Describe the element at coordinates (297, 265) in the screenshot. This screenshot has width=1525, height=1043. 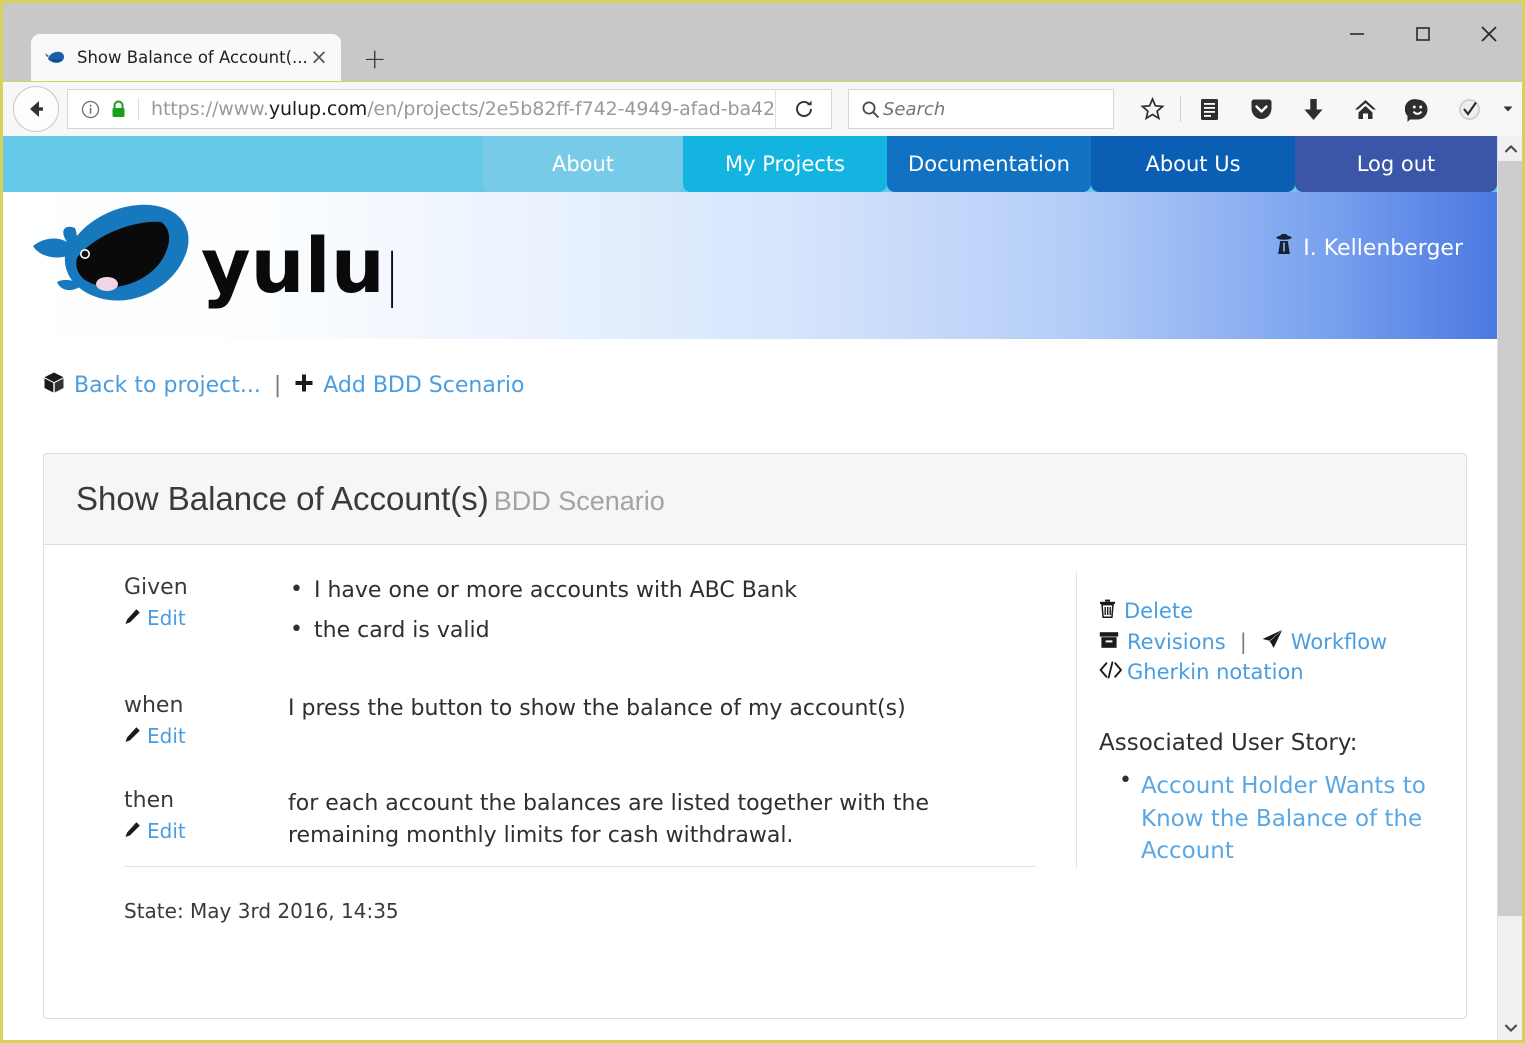
I see `svg-text: yulup` at that location.